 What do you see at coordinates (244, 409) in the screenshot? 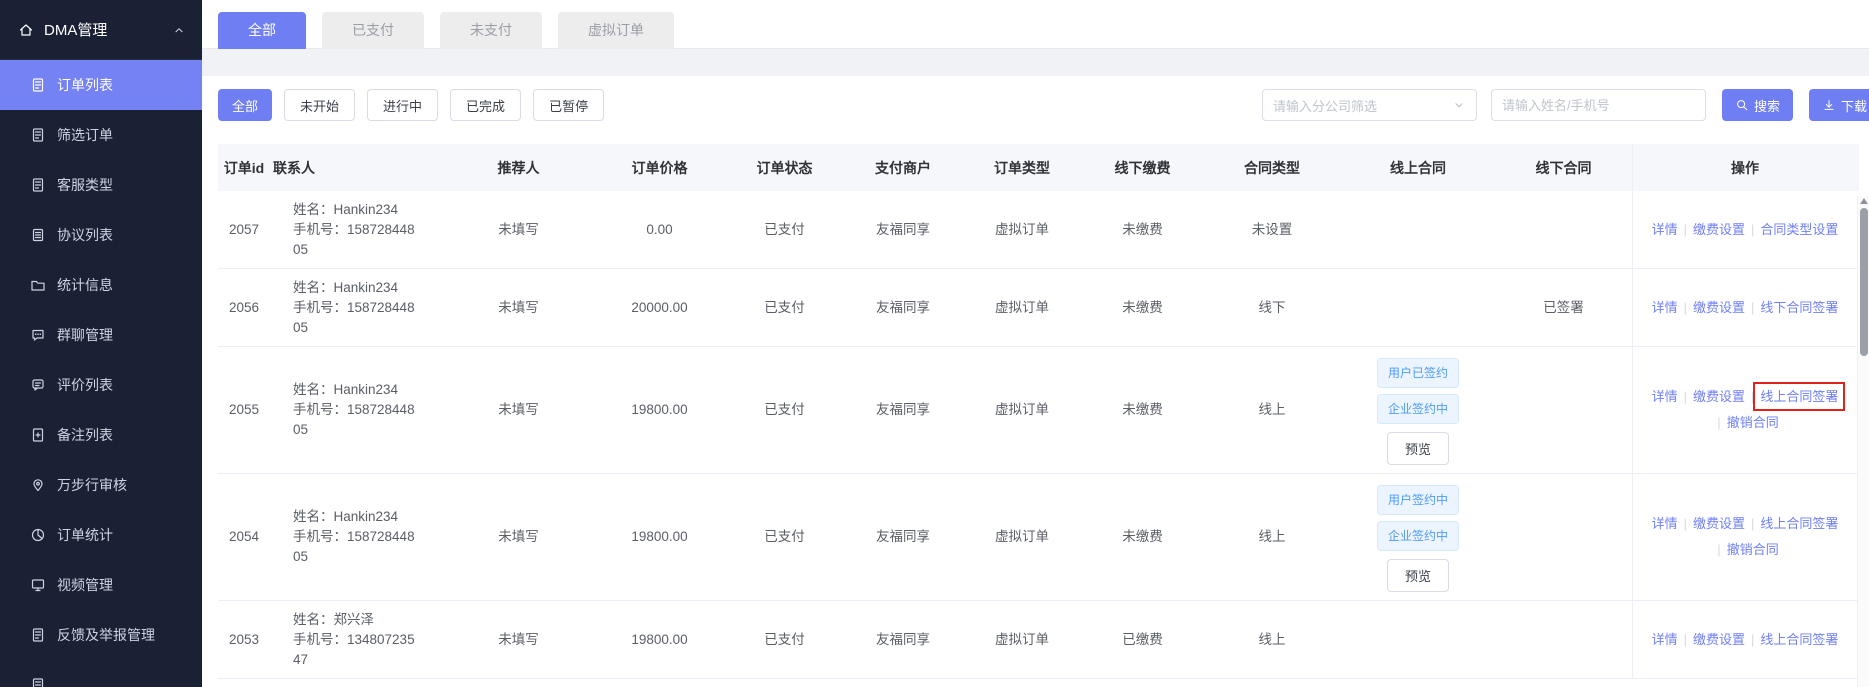
I see `cell-order-id: 2055` at bounding box center [244, 409].